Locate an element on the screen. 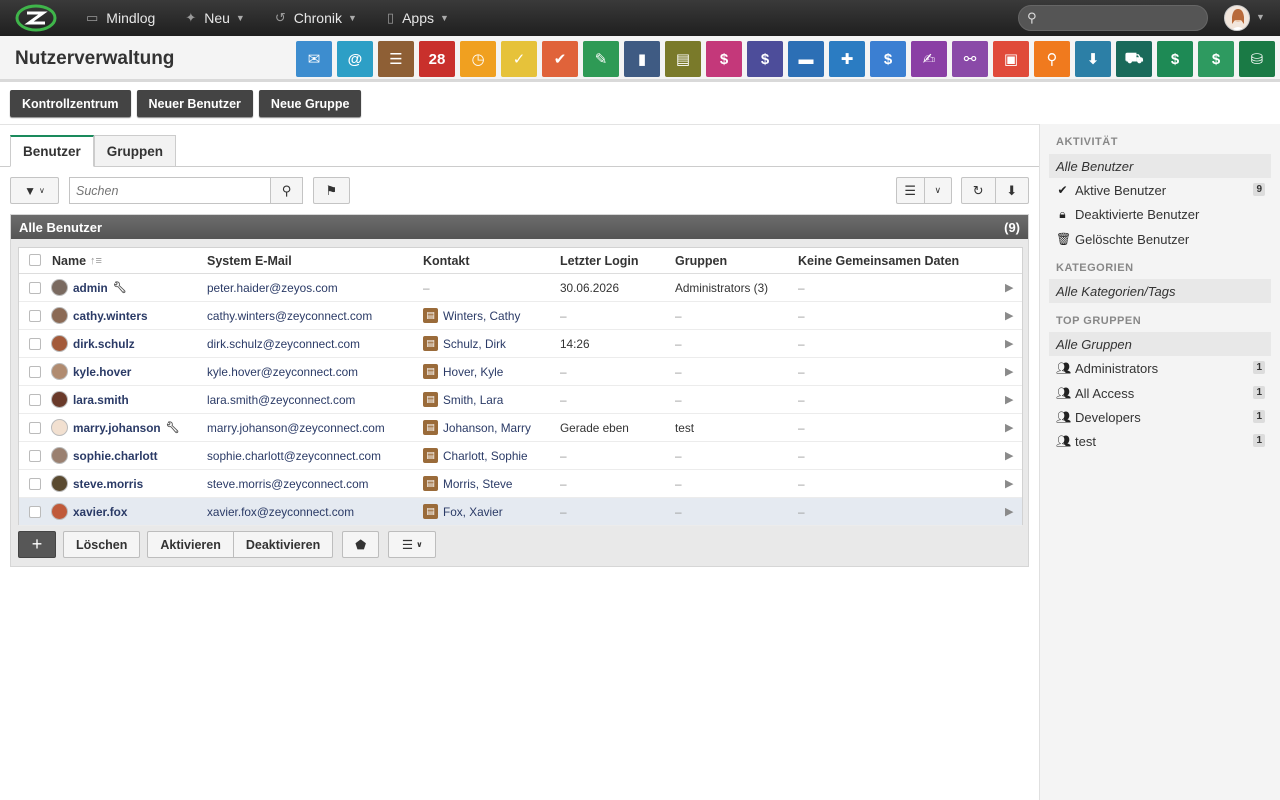 The height and width of the screenshot is (800, 1280). support-icon: ✚ is located at coordinates (847, 59).